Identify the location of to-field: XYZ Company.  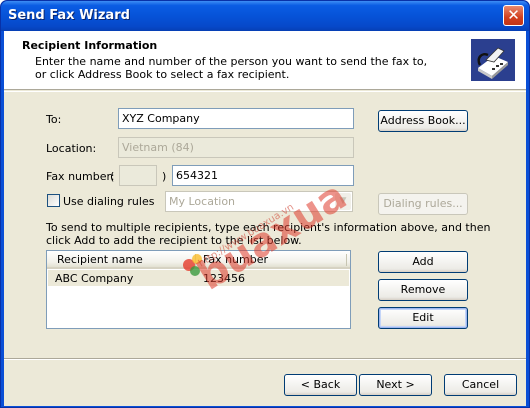
(236, 118).